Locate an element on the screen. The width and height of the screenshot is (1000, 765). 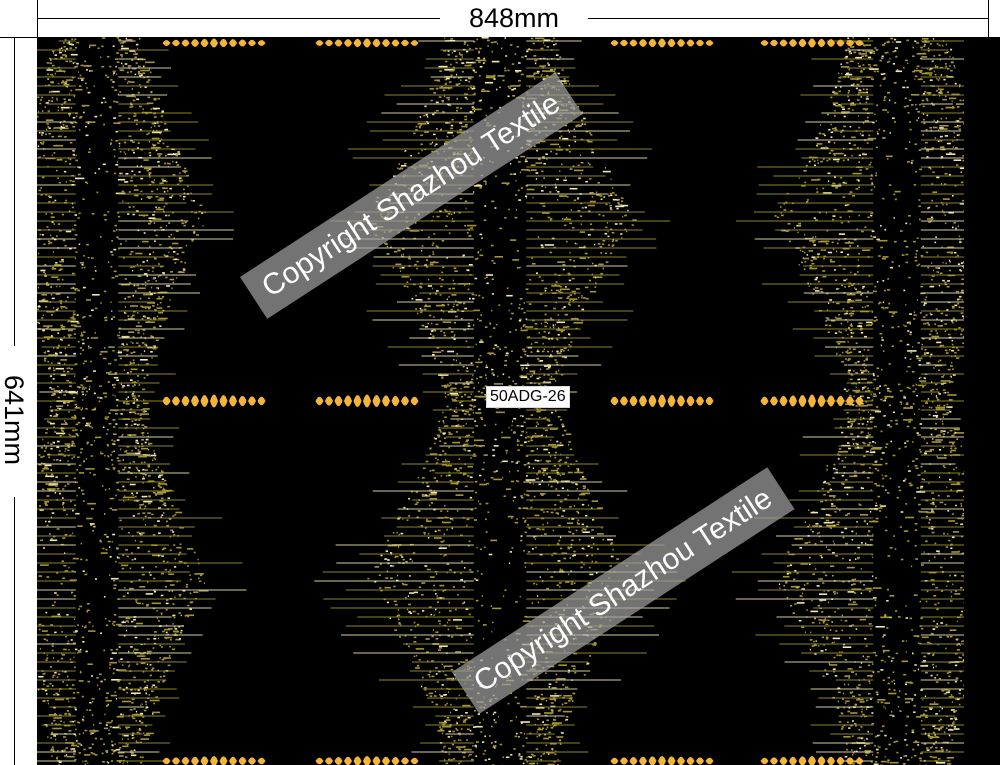
height-ruler-top-tick is located at coordinates (18, 37).